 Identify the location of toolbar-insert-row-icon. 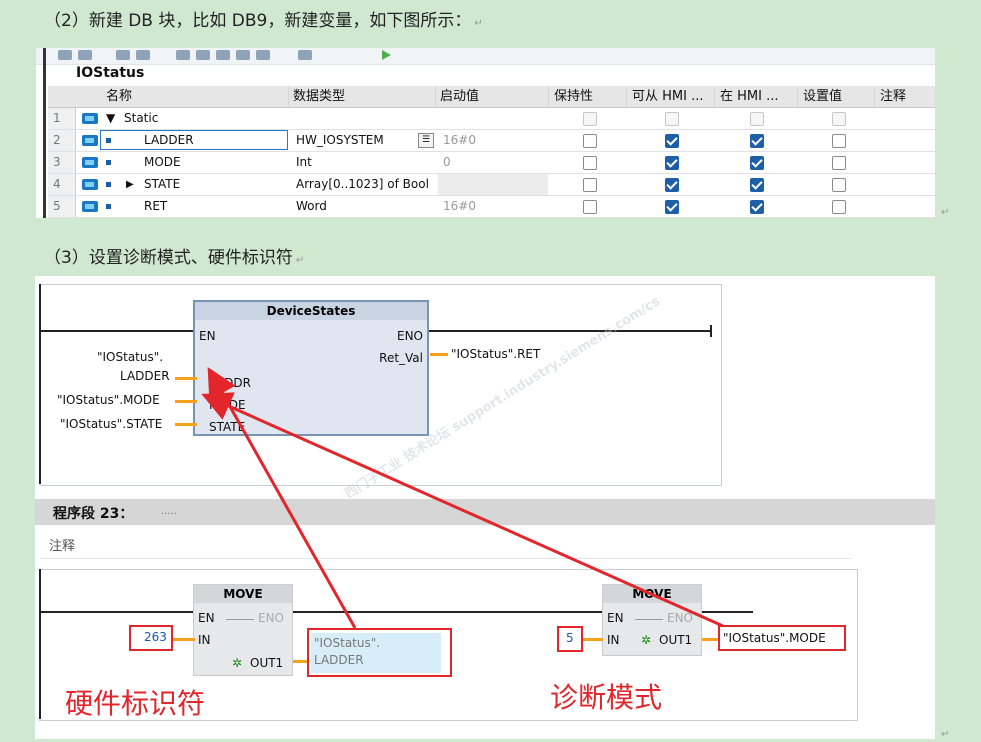
(65, 55).